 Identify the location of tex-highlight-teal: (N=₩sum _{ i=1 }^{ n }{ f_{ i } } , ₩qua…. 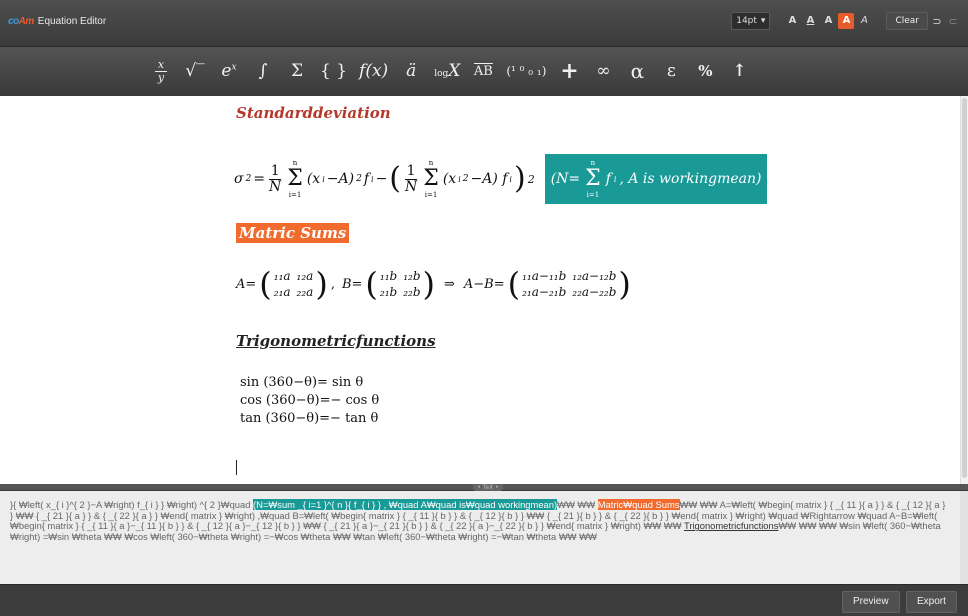
(405, 504).